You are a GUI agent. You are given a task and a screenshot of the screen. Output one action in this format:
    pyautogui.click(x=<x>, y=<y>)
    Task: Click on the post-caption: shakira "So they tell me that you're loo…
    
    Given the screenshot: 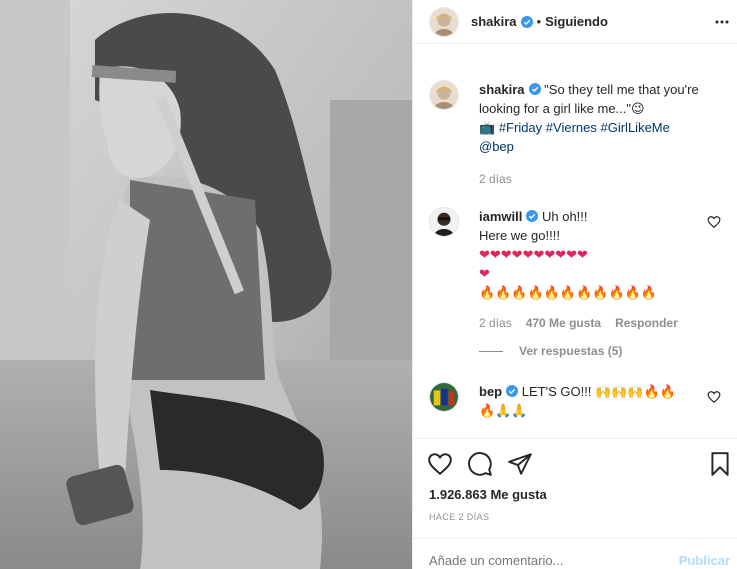 What is the action you would take?
    pyautogui.click(x=579, y=135)
    